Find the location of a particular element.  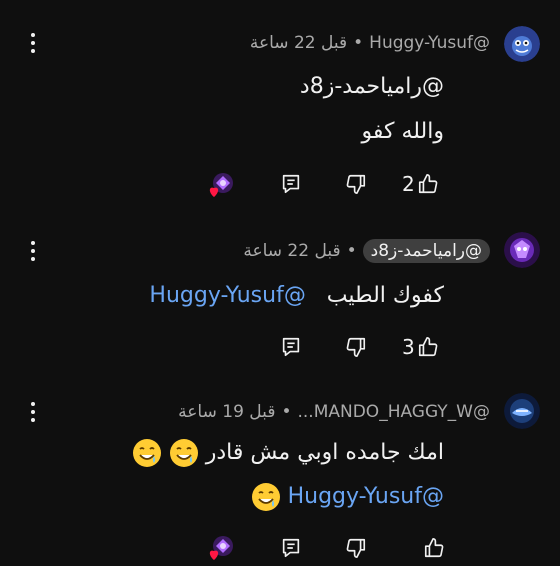

like-button is located at coordinates (434, 548).